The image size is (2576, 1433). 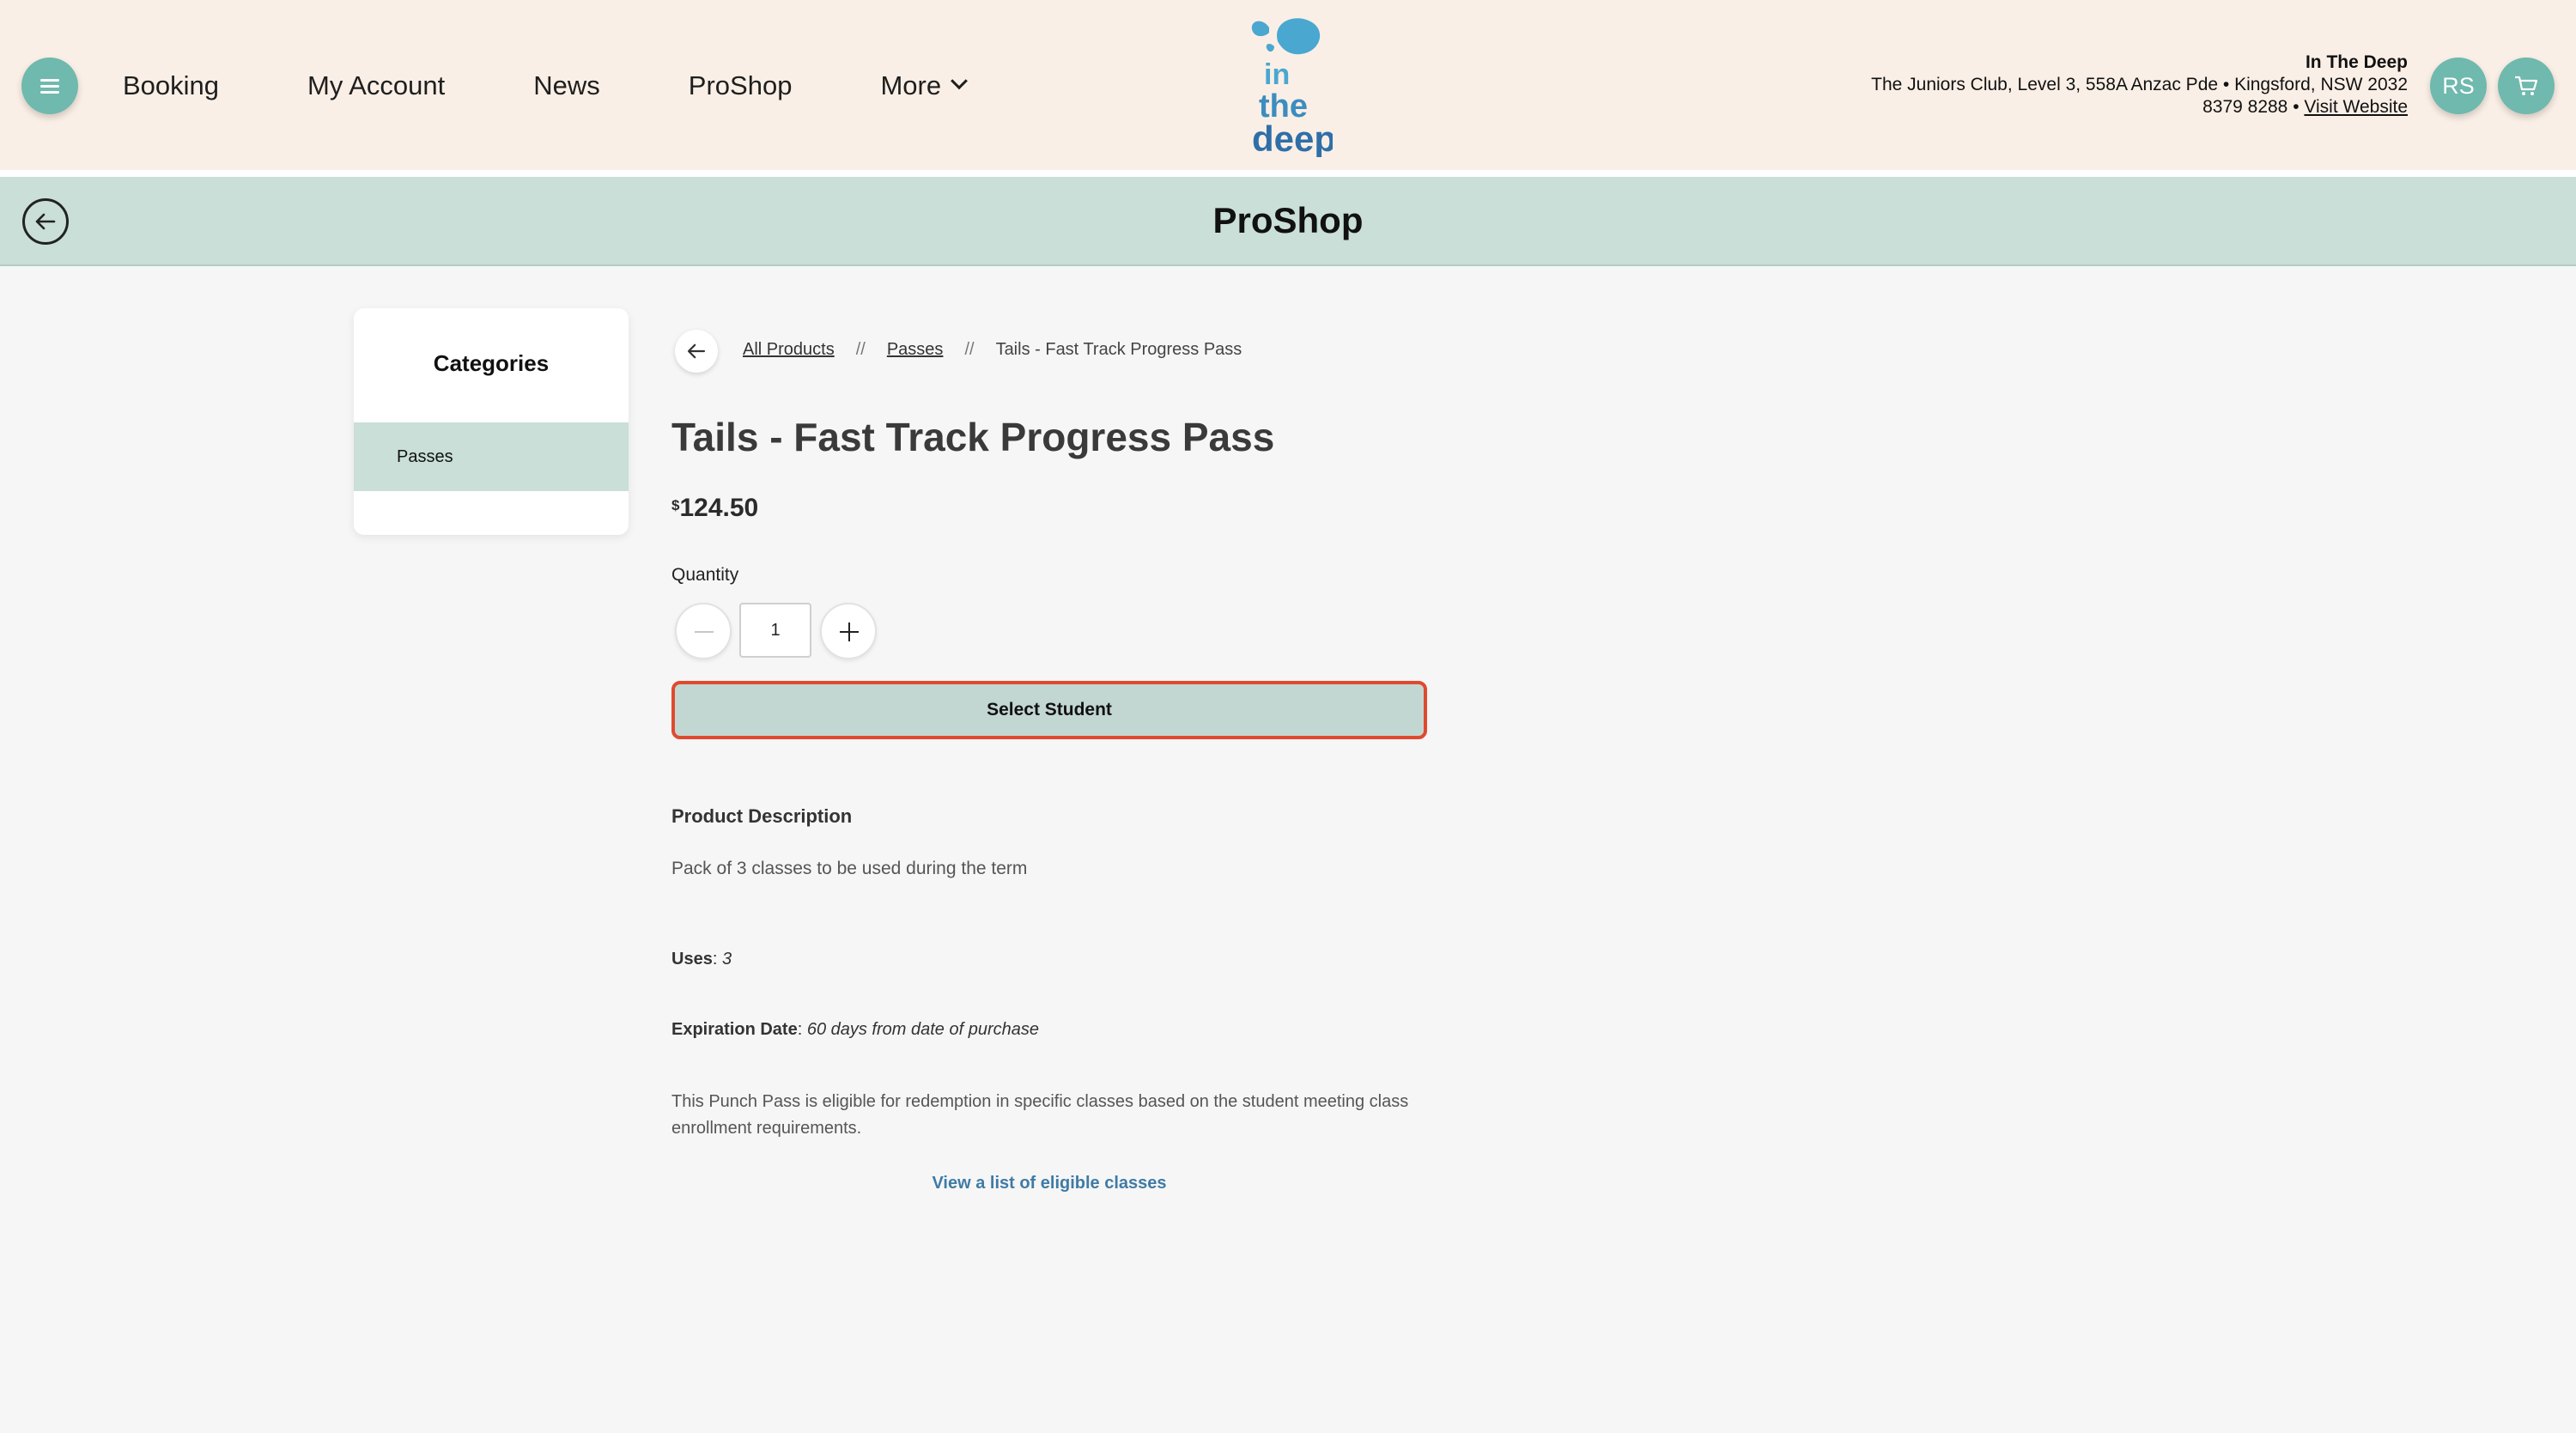 What do you see at coordinates (2356, 107) in the screenshot?
I see `visit-website-link: Visit Website` at bounding box center [2356, 107].